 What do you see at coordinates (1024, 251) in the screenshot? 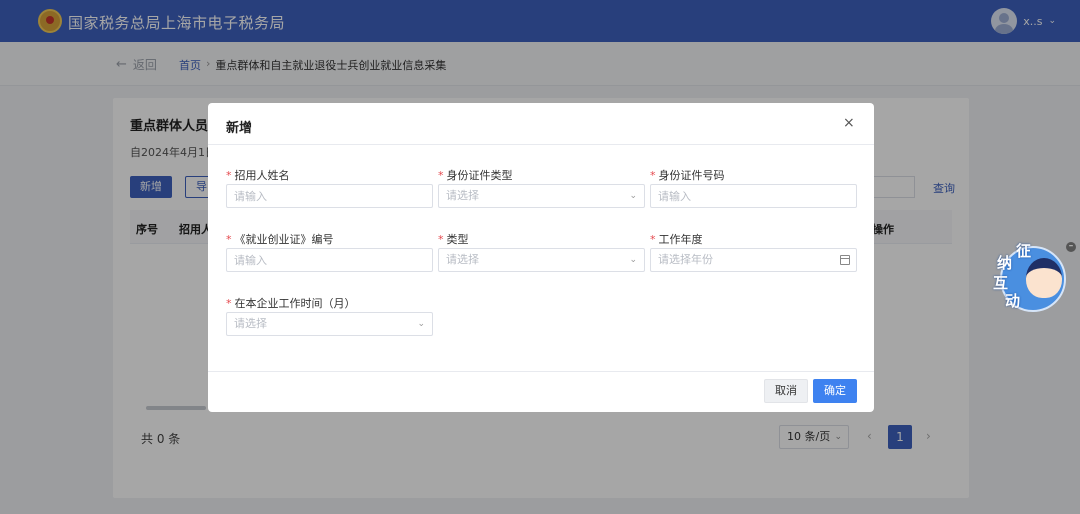
I see `mascot-char: 征` at bounding box center [1024, 251].